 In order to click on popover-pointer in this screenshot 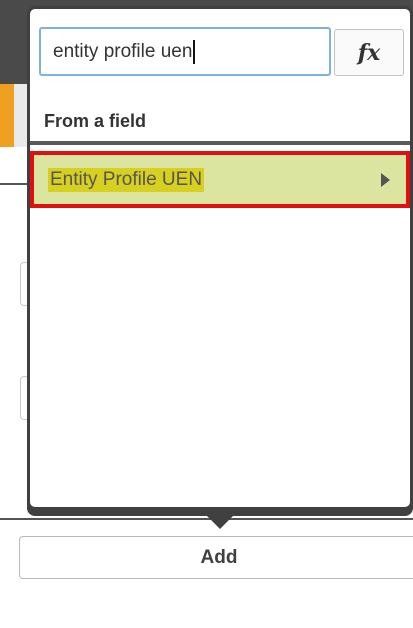, I will do `click(220, 521)`.